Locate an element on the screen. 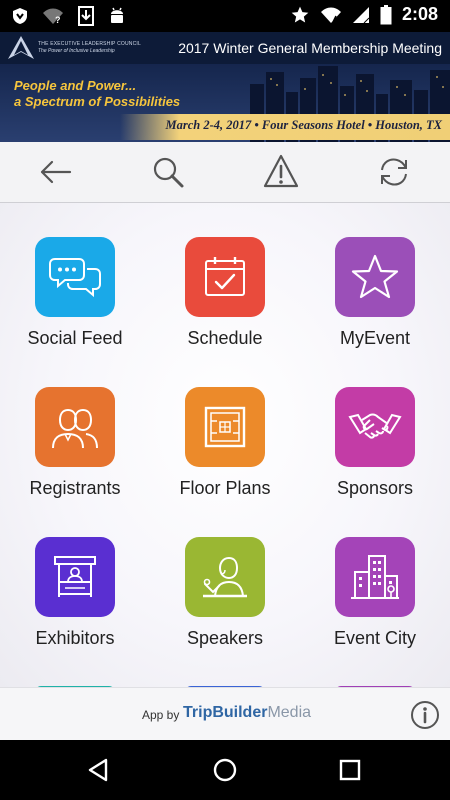 The image size is (450, 800). system-nav-bar is located at coordinates (225, 770).